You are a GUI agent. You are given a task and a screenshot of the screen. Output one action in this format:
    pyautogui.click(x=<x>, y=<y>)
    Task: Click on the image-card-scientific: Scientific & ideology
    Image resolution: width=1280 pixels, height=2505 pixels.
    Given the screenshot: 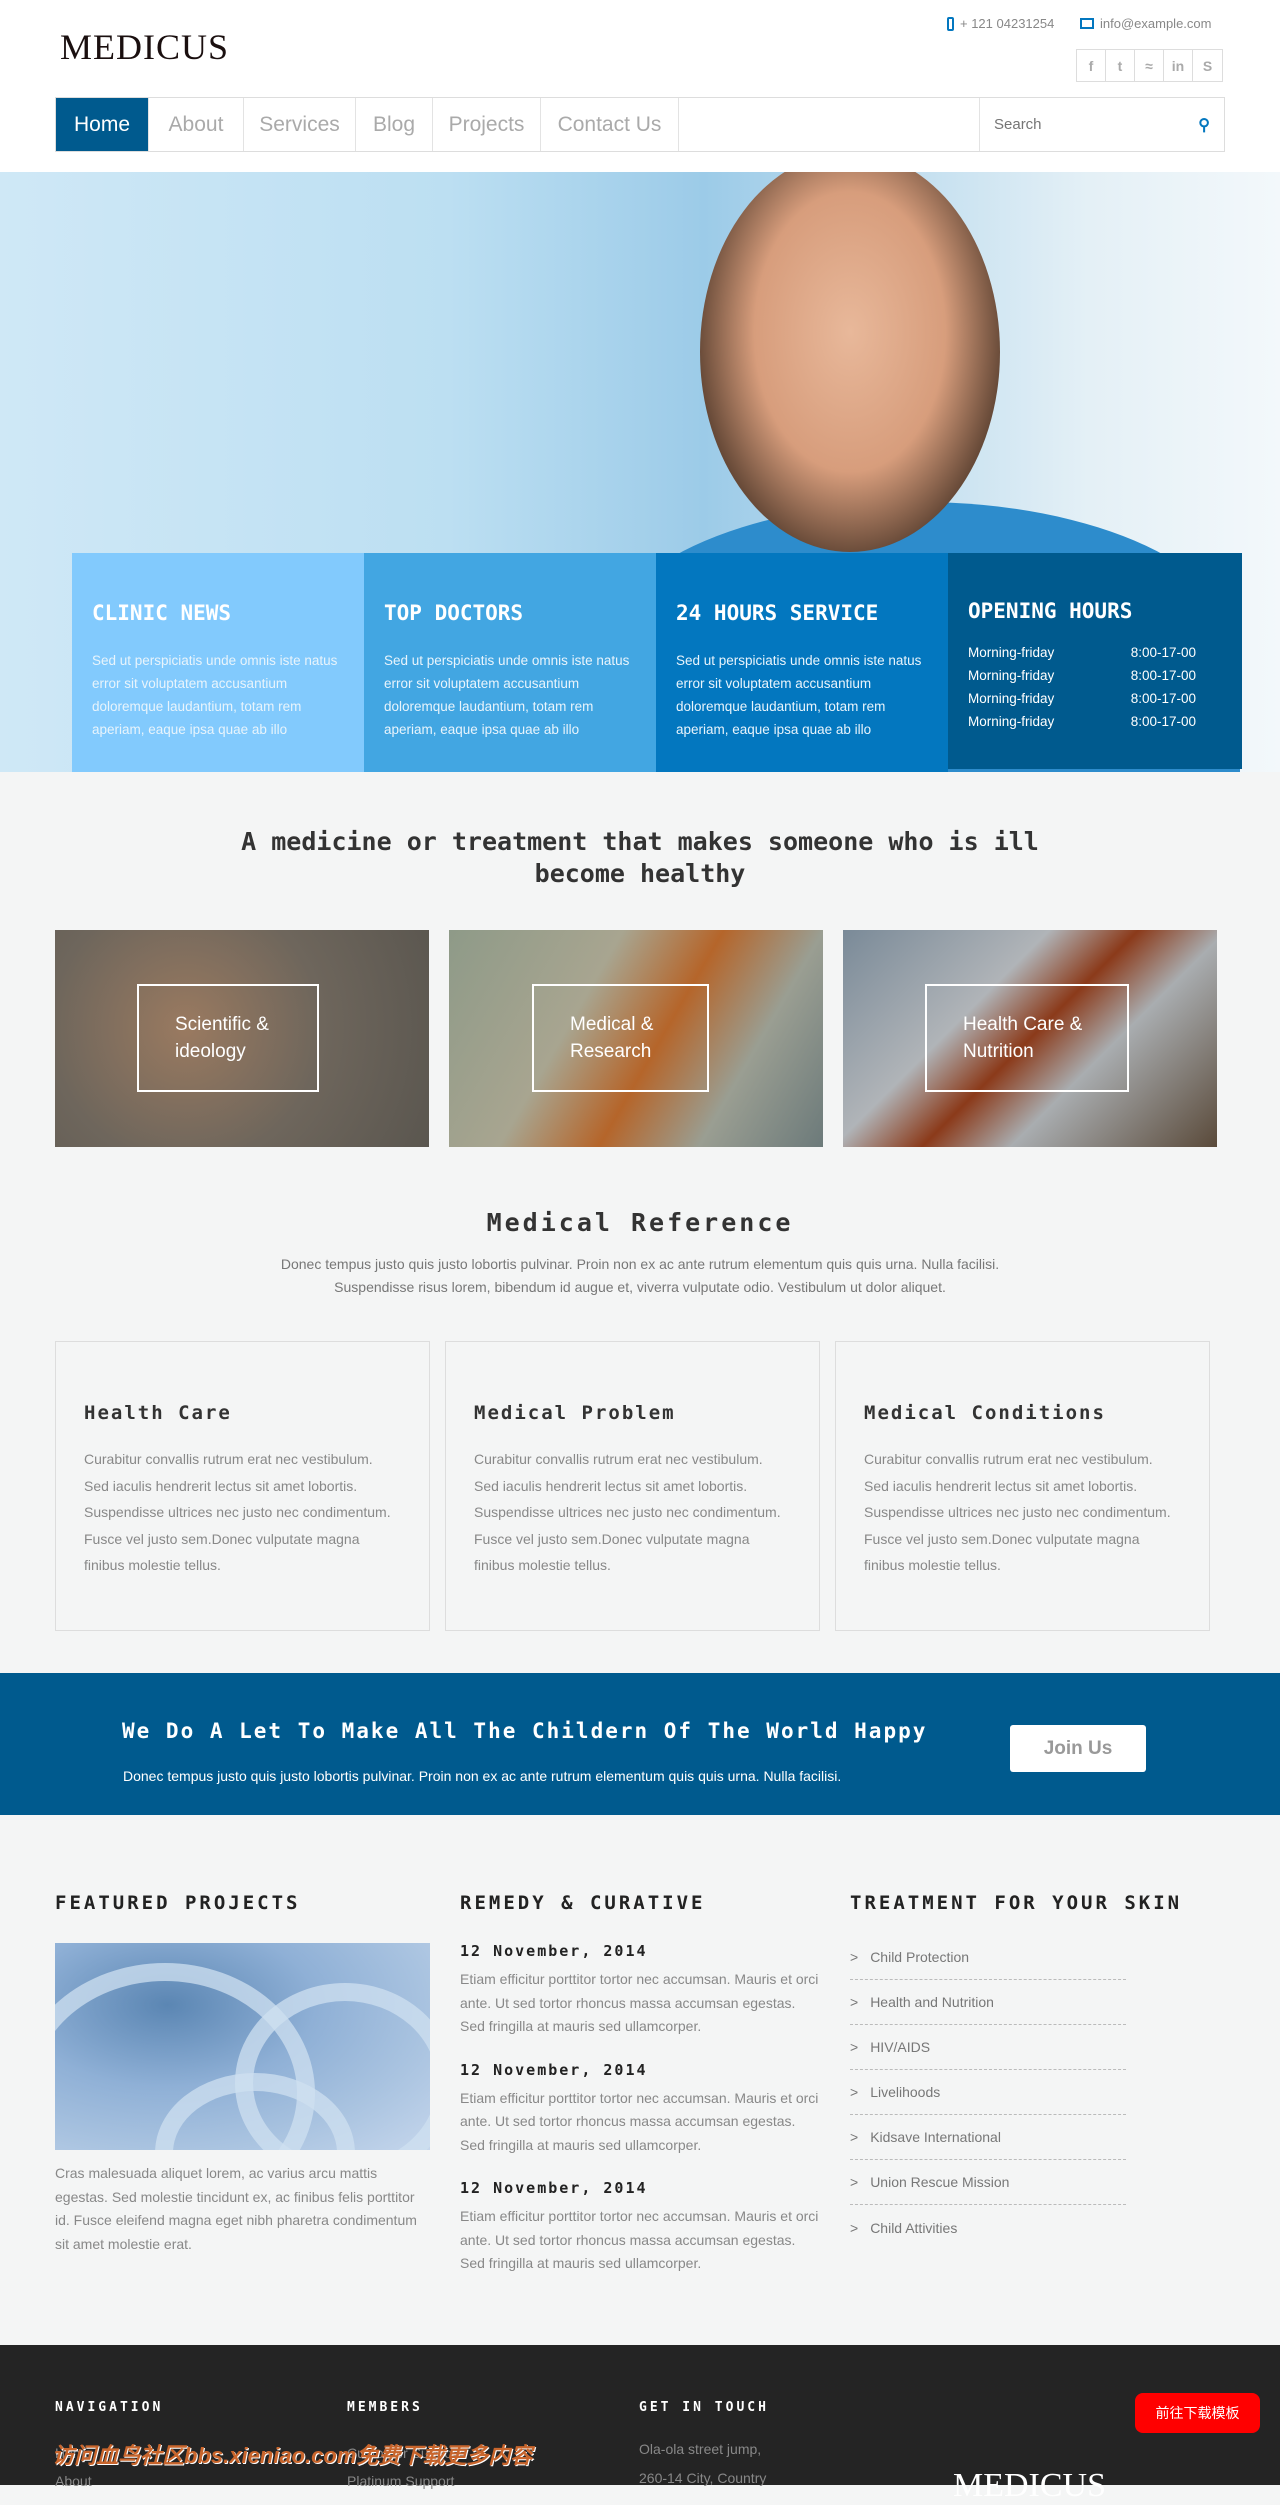 What is the action you would take?
    pyautogui.click(x=242, y=1038)
    